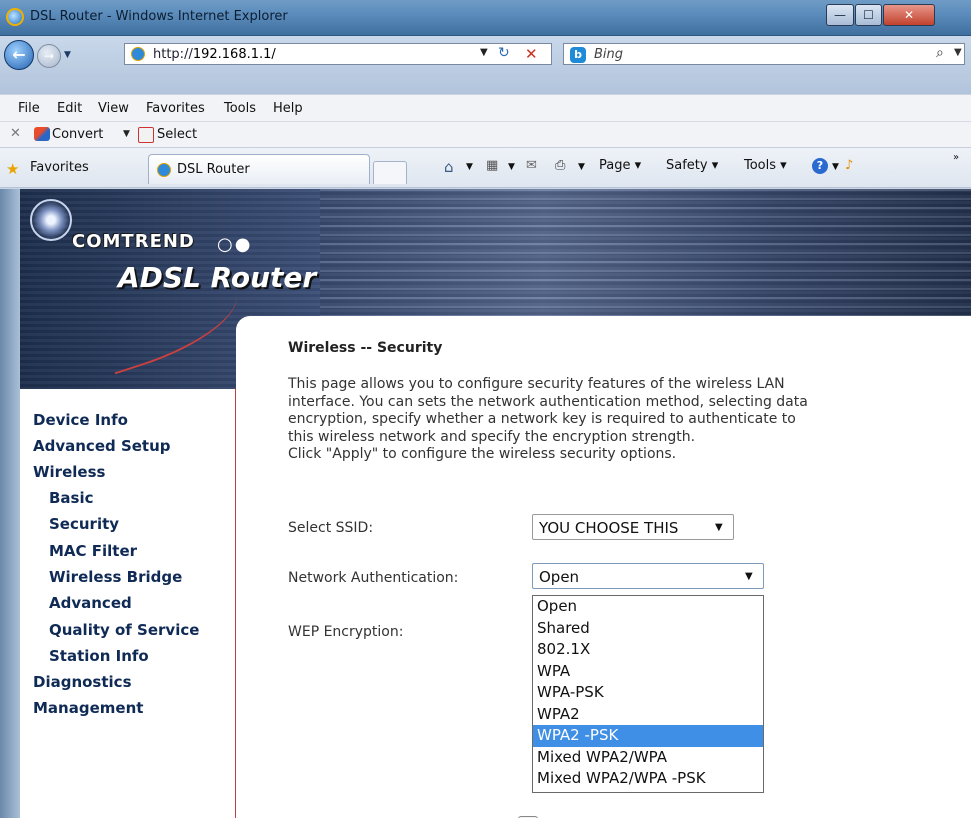  I want to click on maximize-button: ☐, so click(868, 15).